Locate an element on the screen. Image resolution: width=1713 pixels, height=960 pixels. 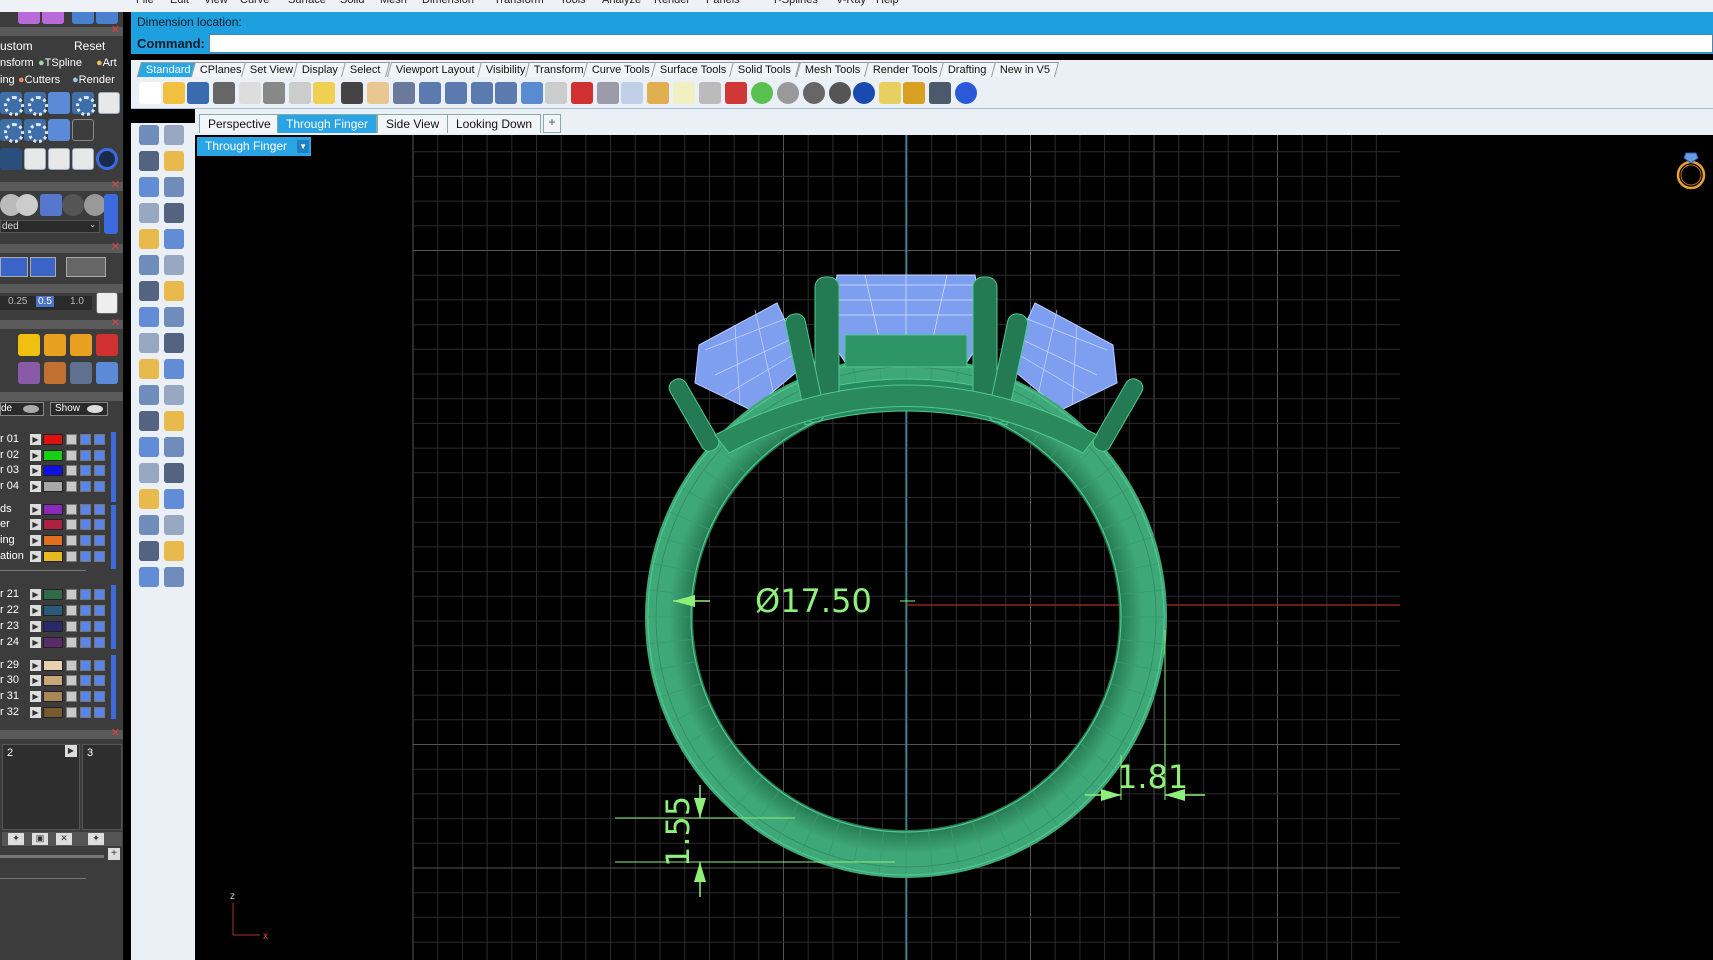
rotate-icon is located at coordinates (532, 93).